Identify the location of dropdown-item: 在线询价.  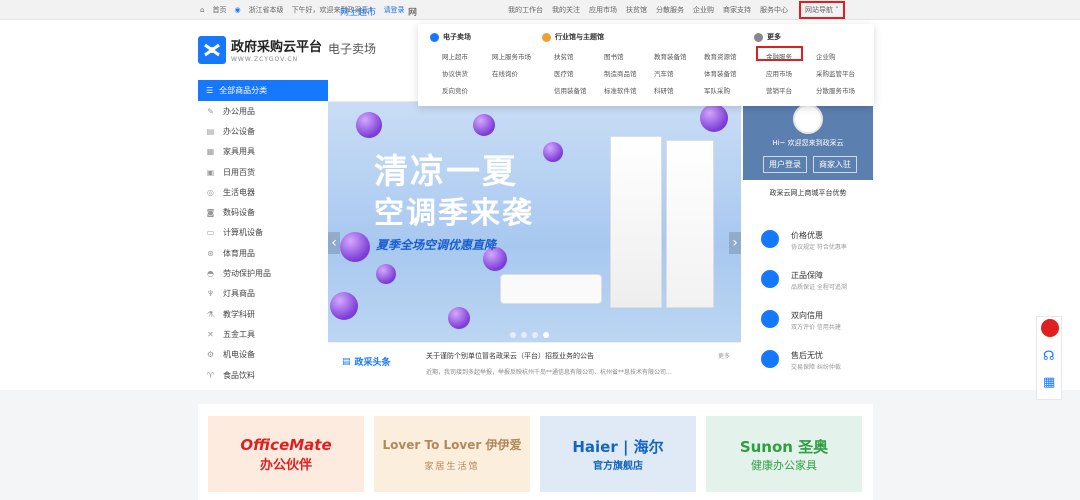
(505, 73).